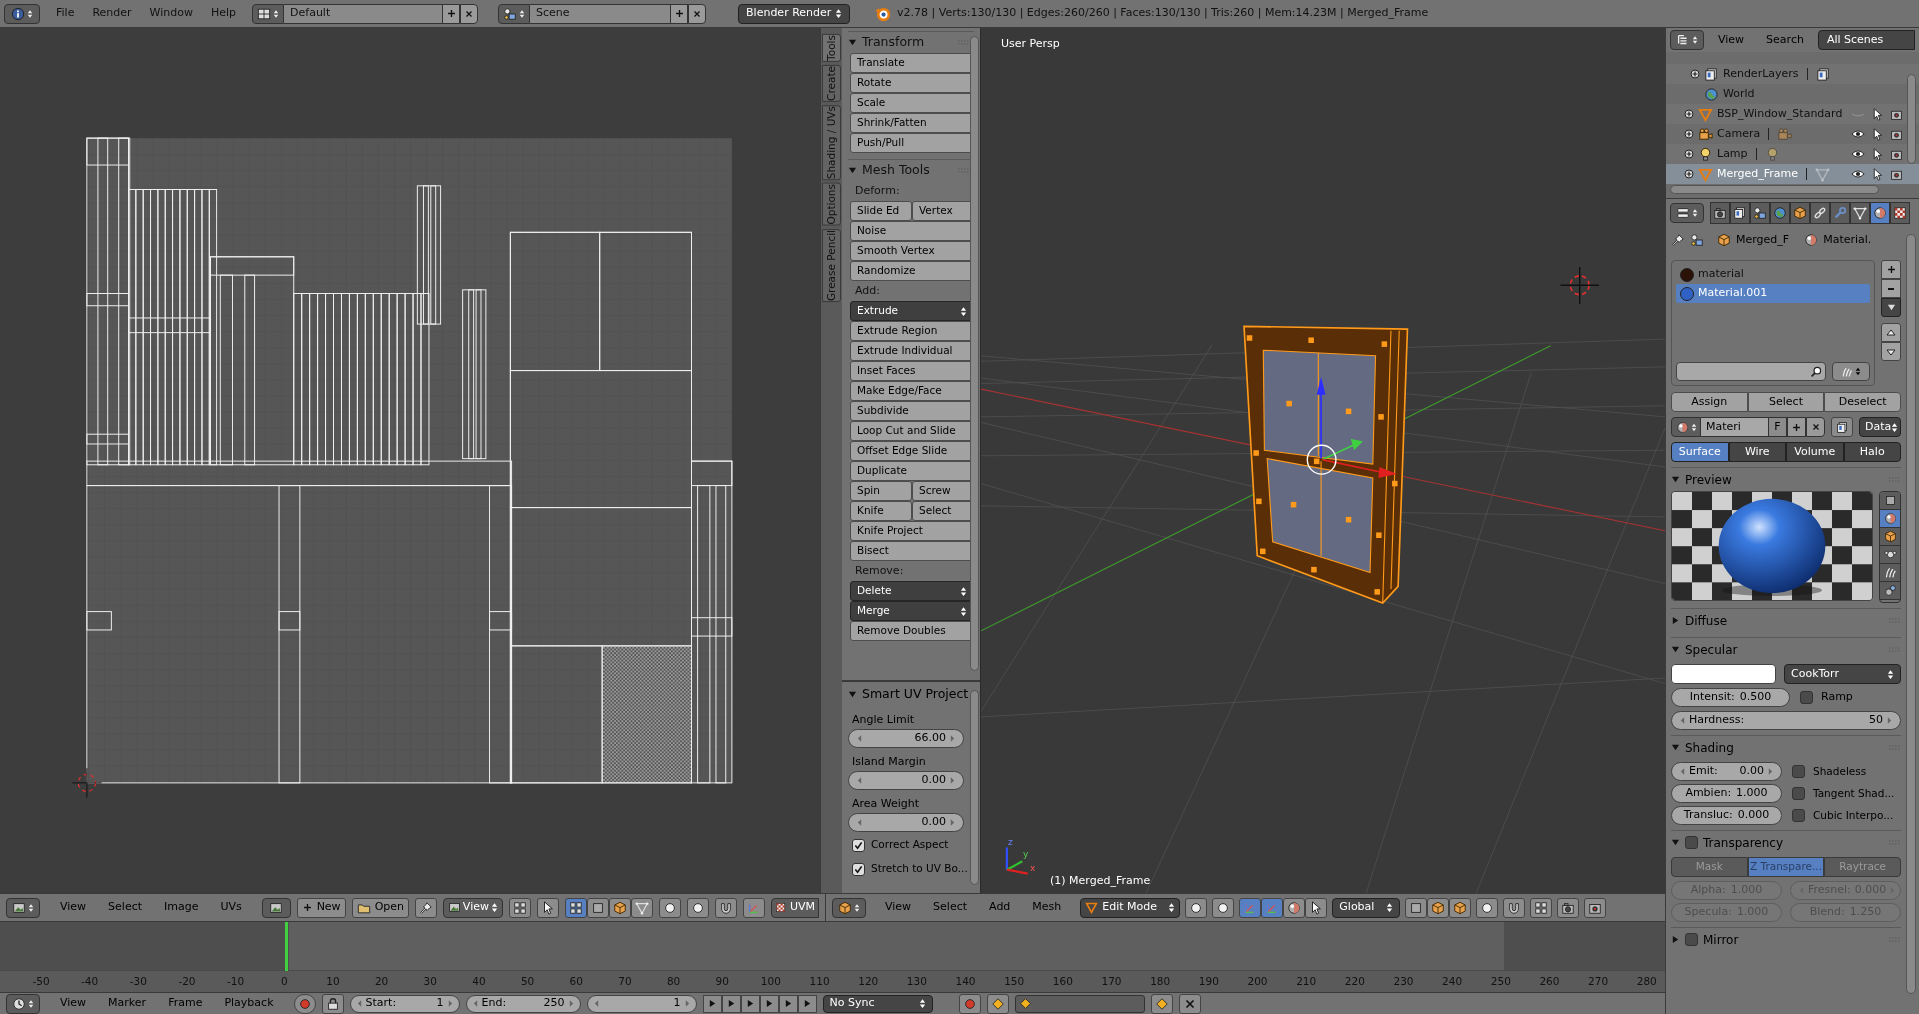  Describe the element at coordinates (1452, 981) in the screenshot. I see `tick-label: 240` at that location.